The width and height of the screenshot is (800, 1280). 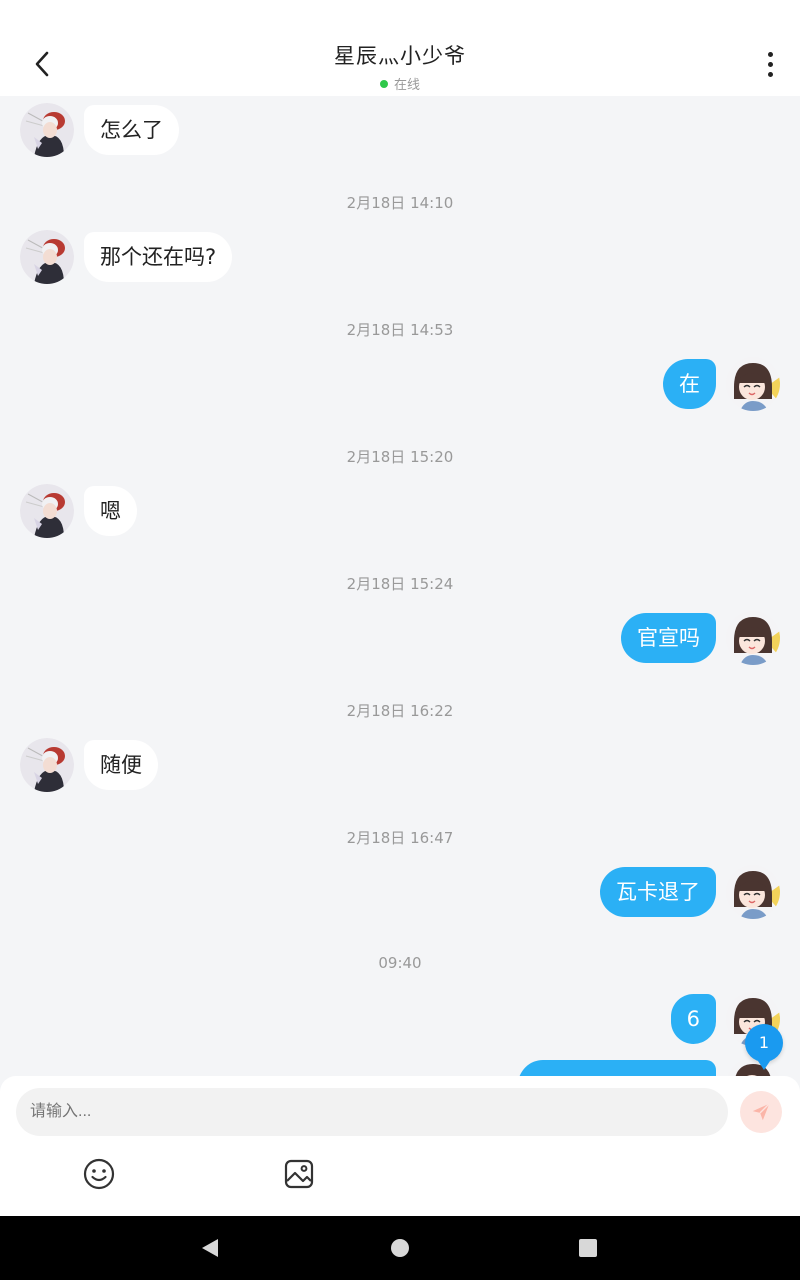 What do you see at coordinates (764, 1047) in the screenshot?
I see `unread-count-badge: 1` at bounding box center [764, 1047].